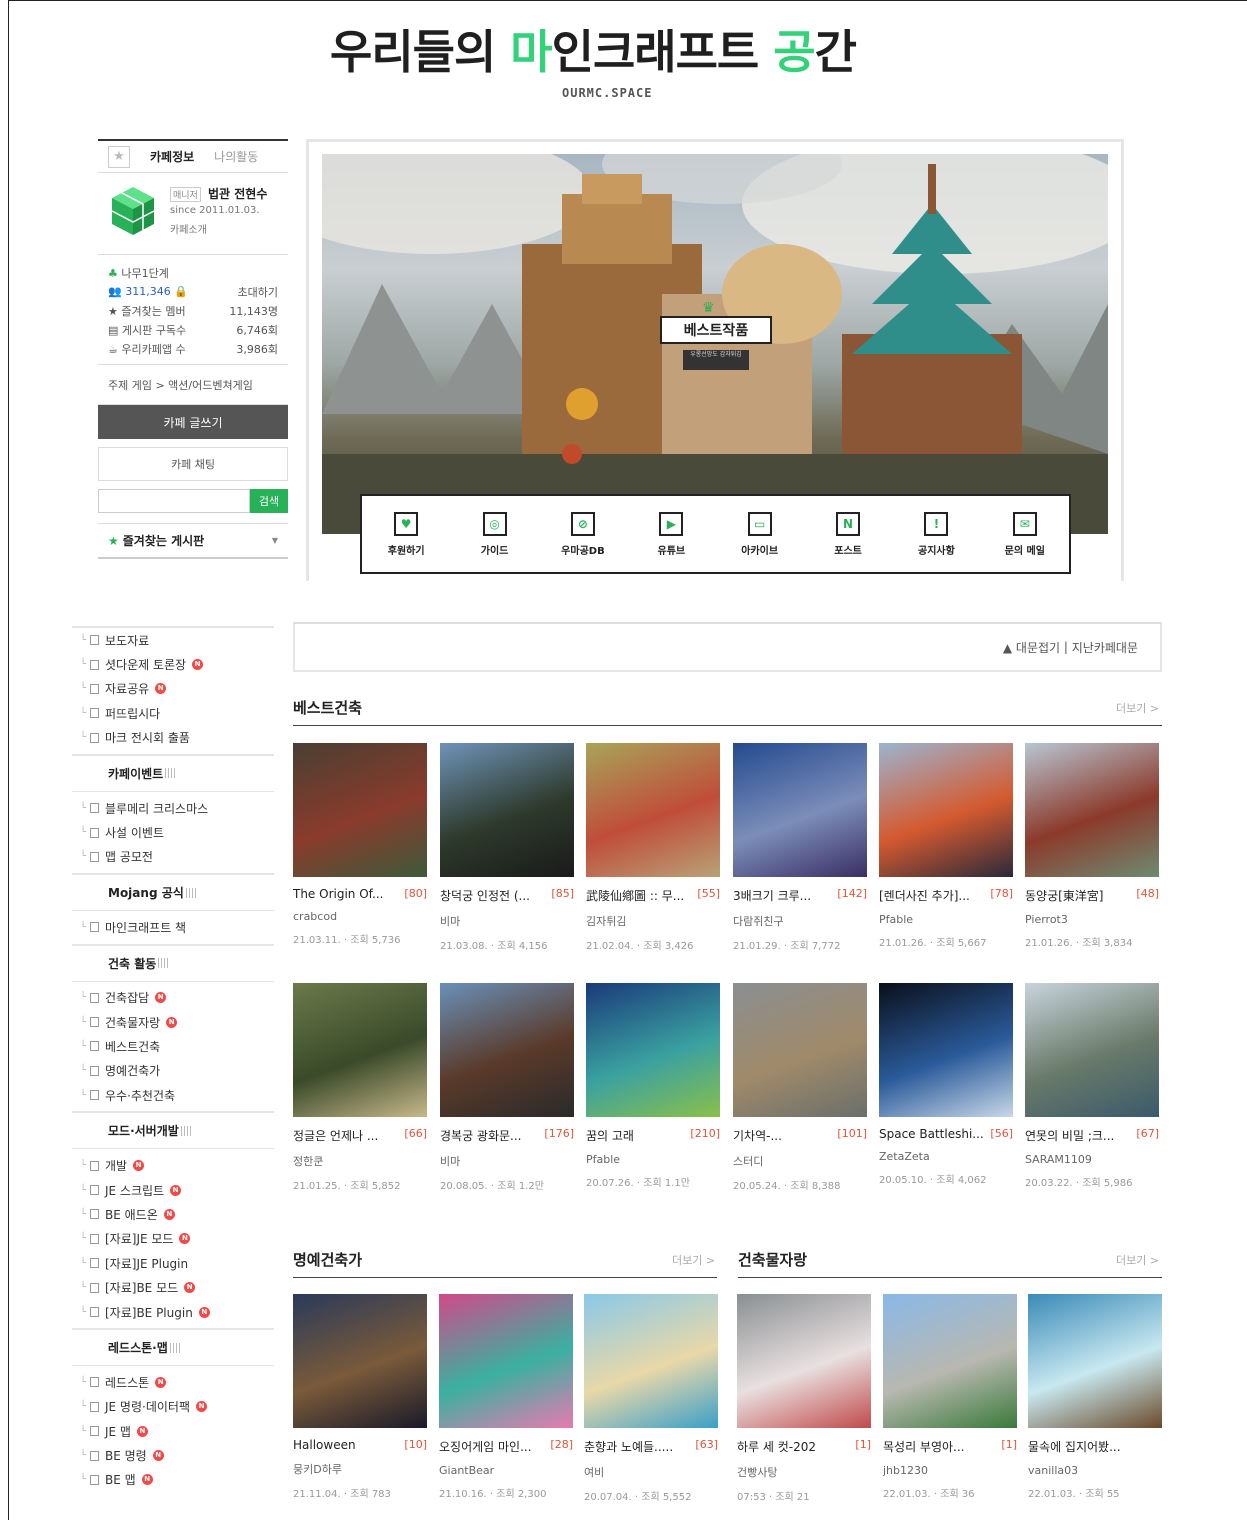 Image resolution: width=1247 pixels, height=1520 pixels. Describe the element at coordinates (653, 1086) in the screenshot. I see `article-card: 꿈의 고래 [210] Pfable 20.07.26. · 조회 1.1만` at that location.